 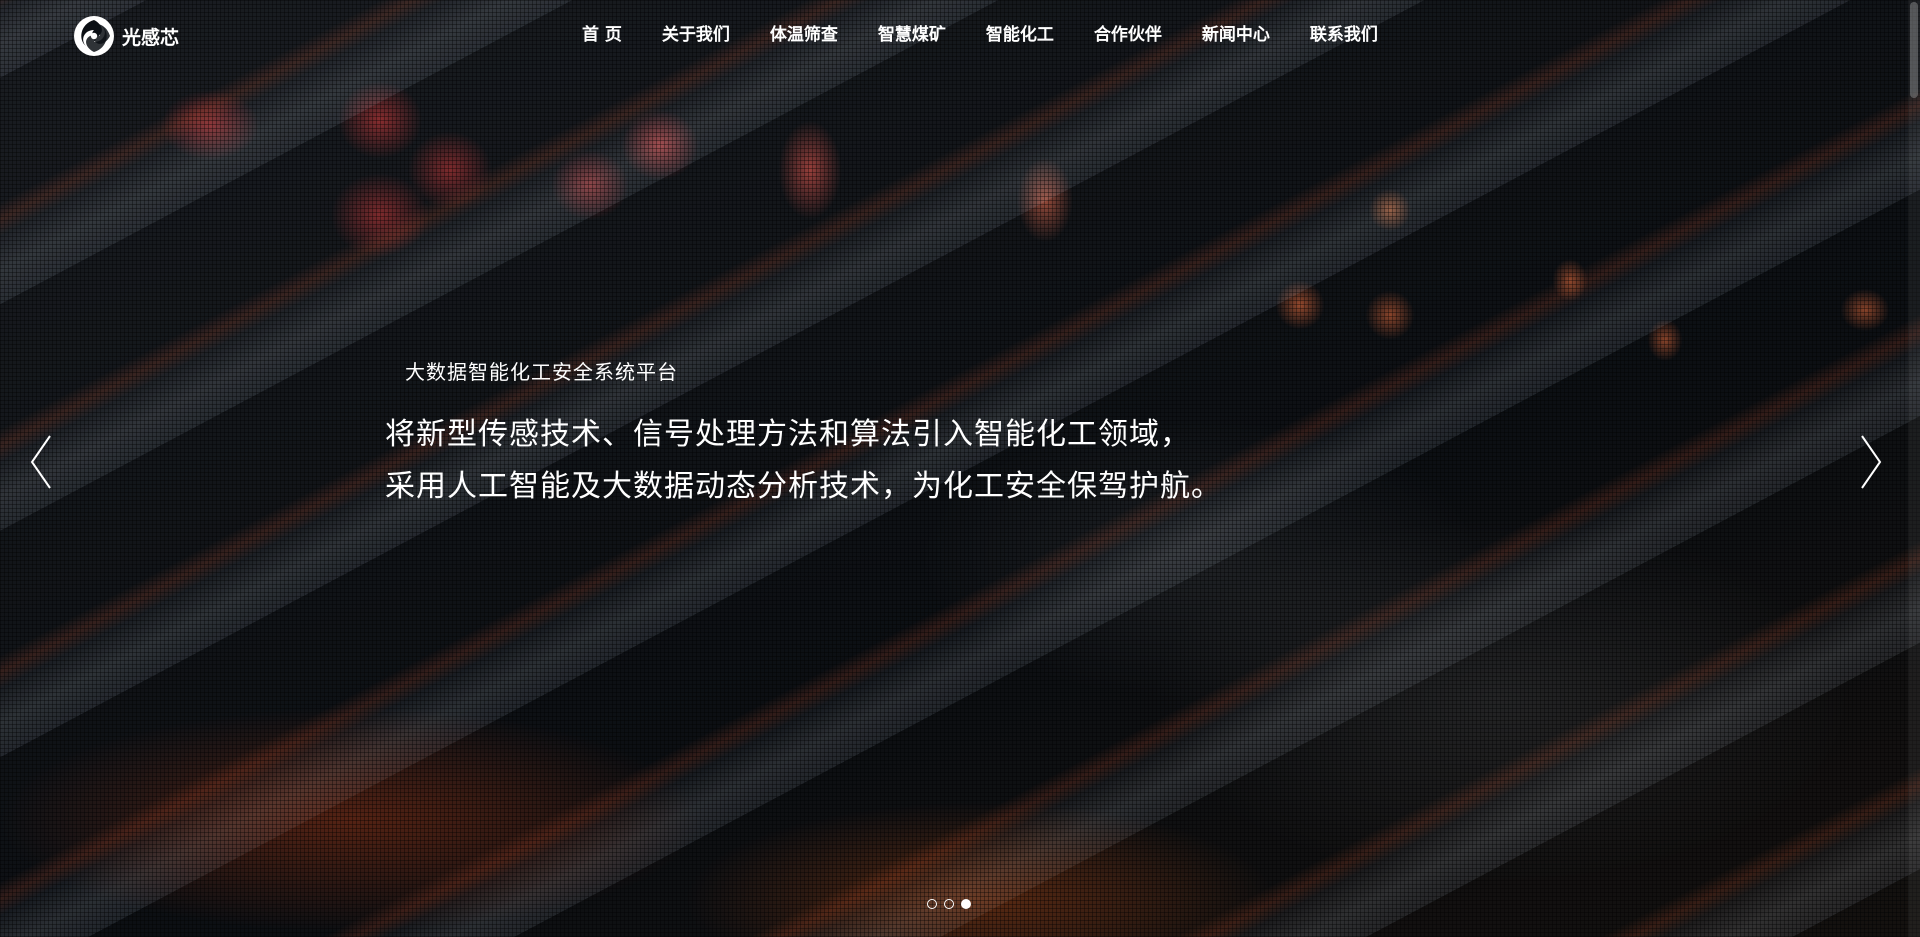 I want to click on nav-item-news: 新闻中心, so click(x=1236, y=35).